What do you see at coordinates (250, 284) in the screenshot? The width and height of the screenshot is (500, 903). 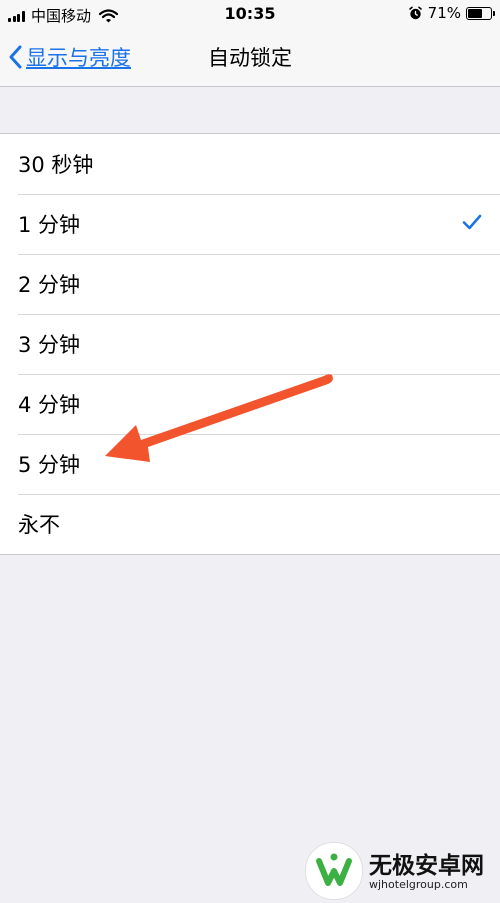 I see `option-2-minutes: 2 分钟` at bounding box center [250, 284].